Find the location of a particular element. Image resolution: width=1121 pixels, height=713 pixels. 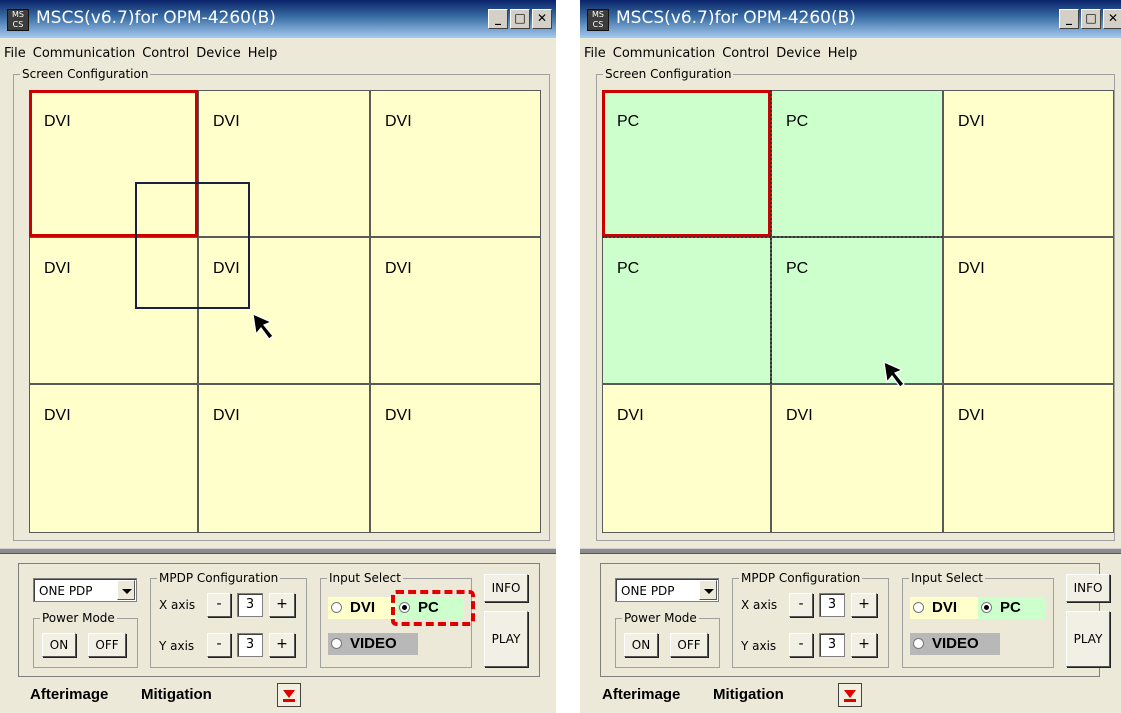

y-axis-label: Y axis is located at coordinates (177, 646).